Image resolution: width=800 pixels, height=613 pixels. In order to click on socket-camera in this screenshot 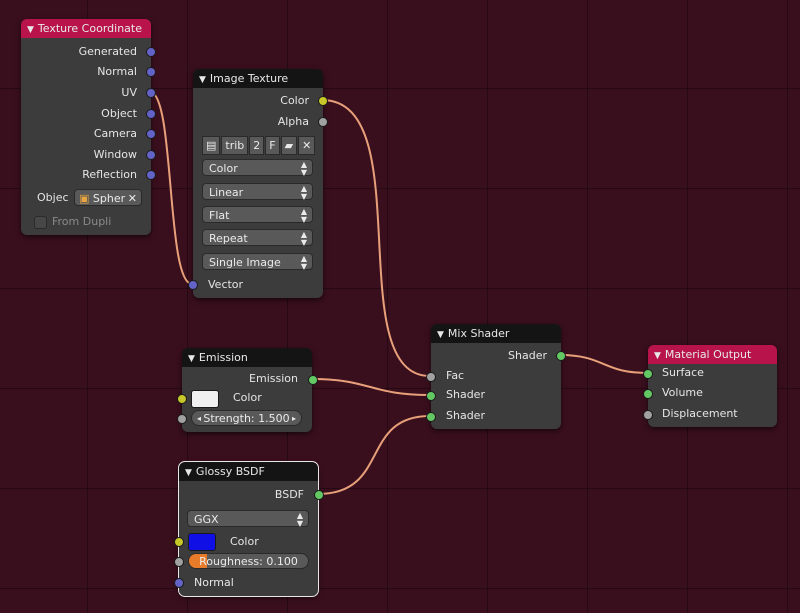, I will do `click(151, 134)`.